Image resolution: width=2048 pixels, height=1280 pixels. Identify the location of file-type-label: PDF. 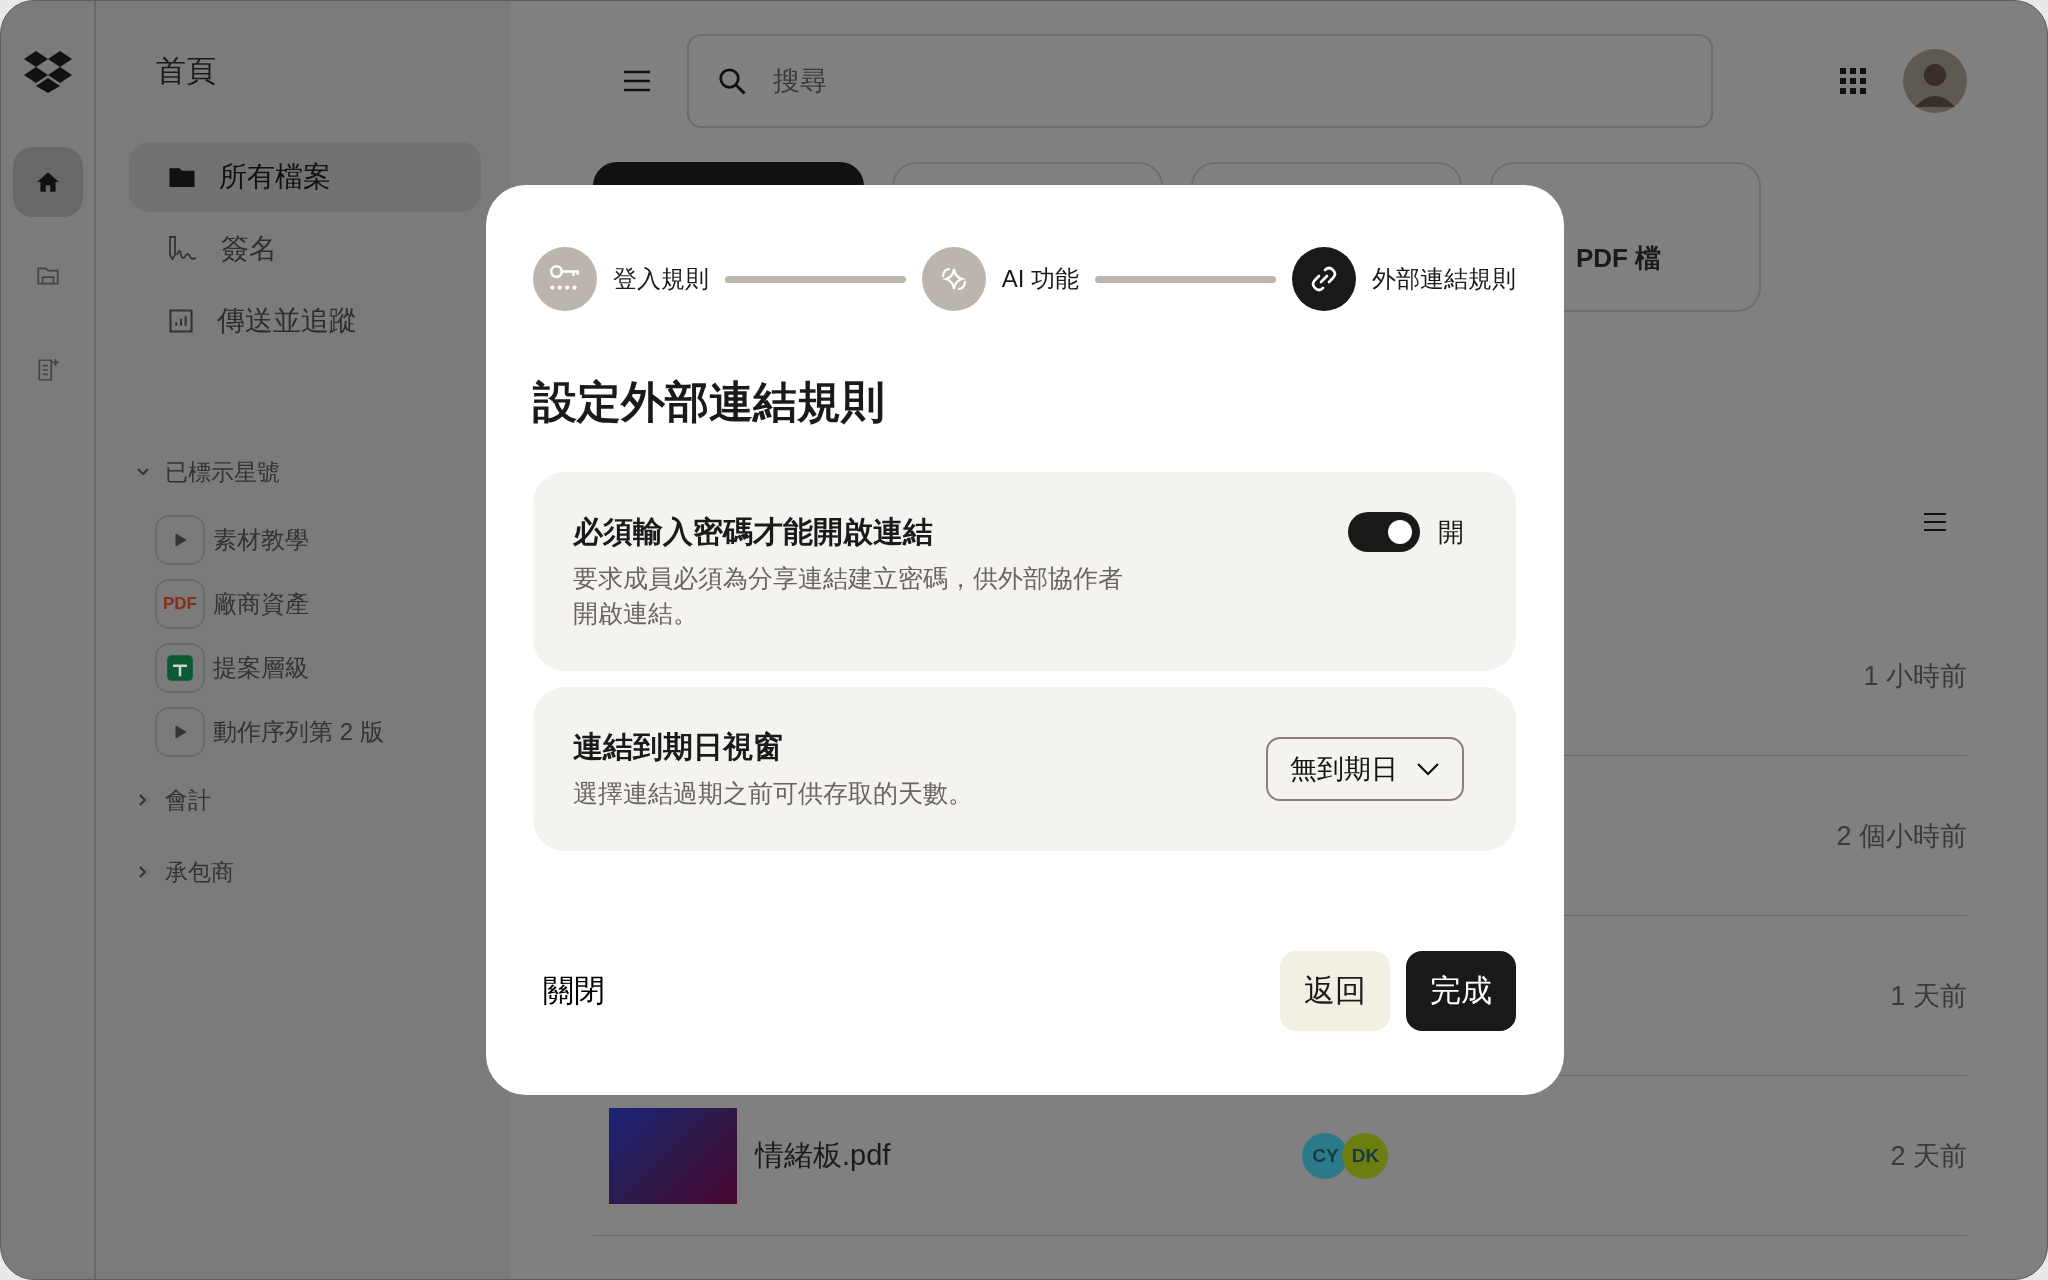
(180, 604).